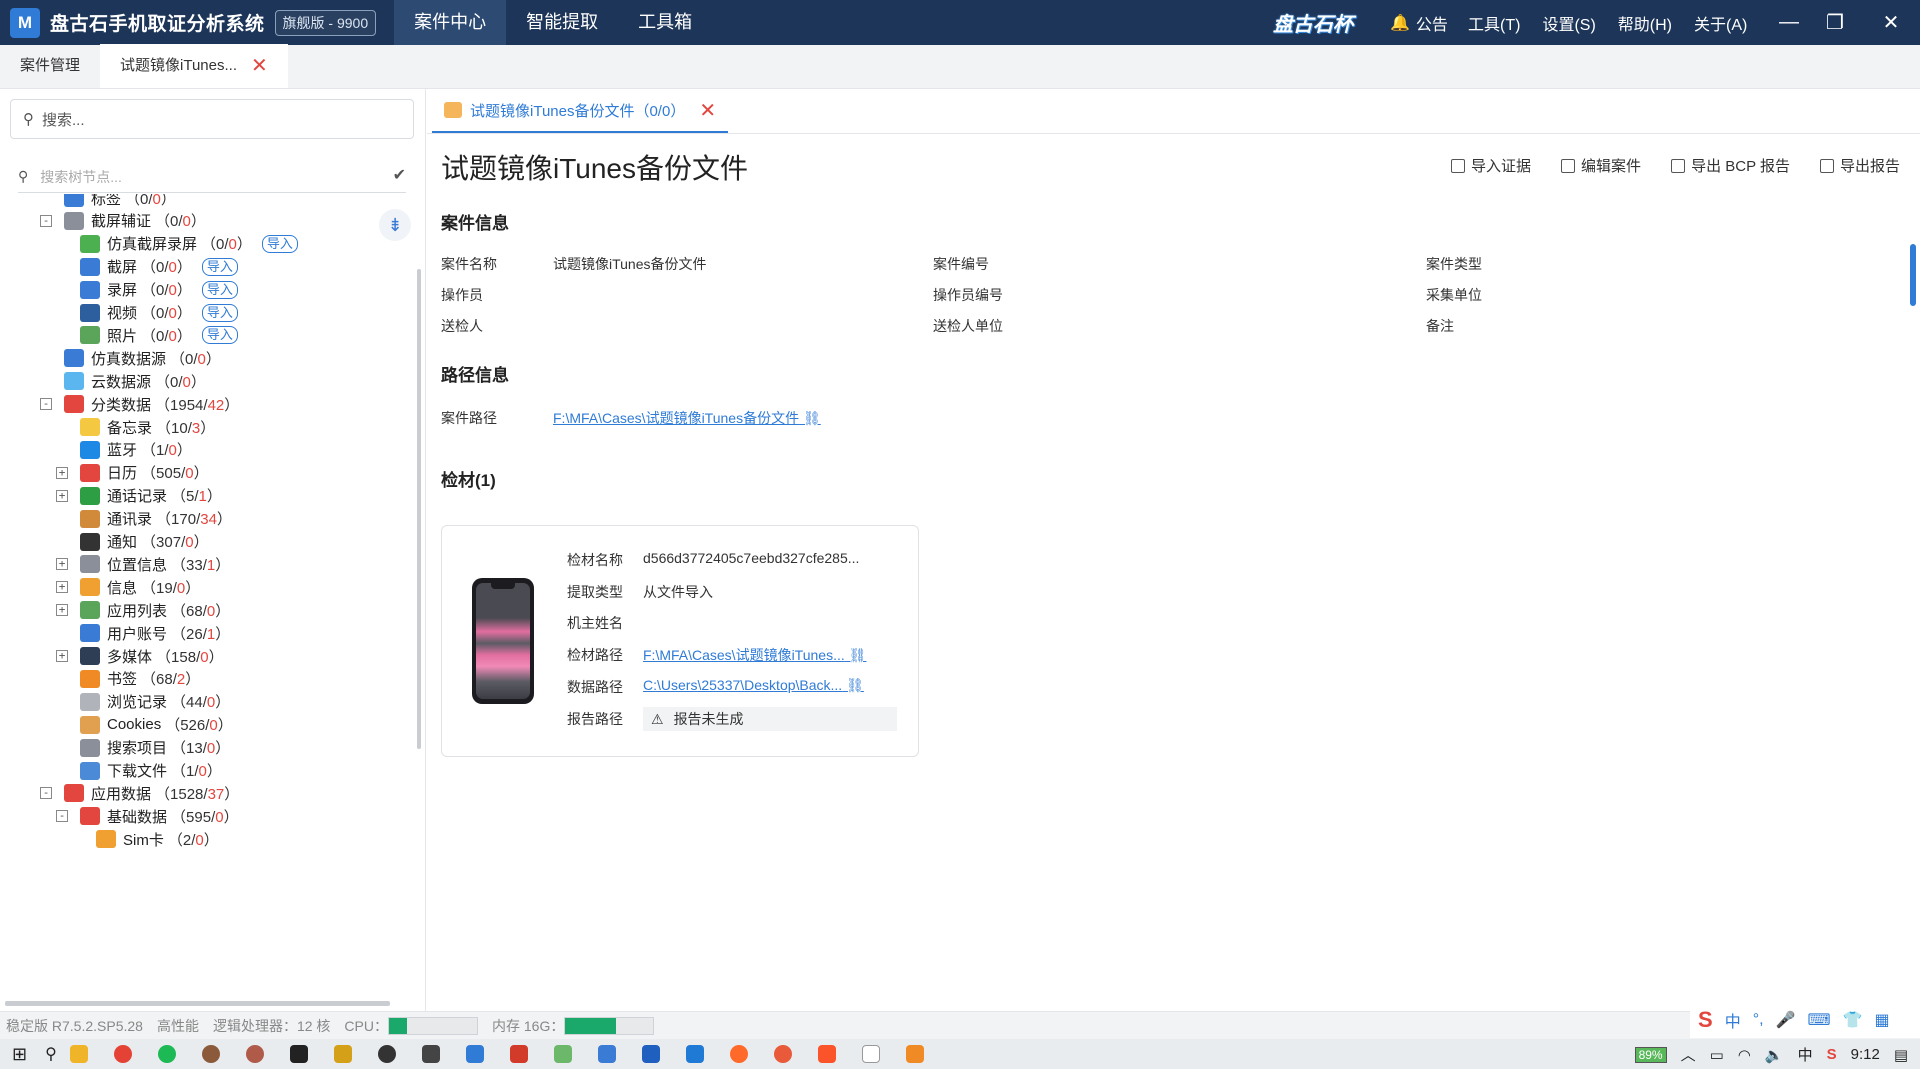  I want to click on data-path-link: C:\Users\25337\Desktop\Back... ⛓, so click(753, 687).